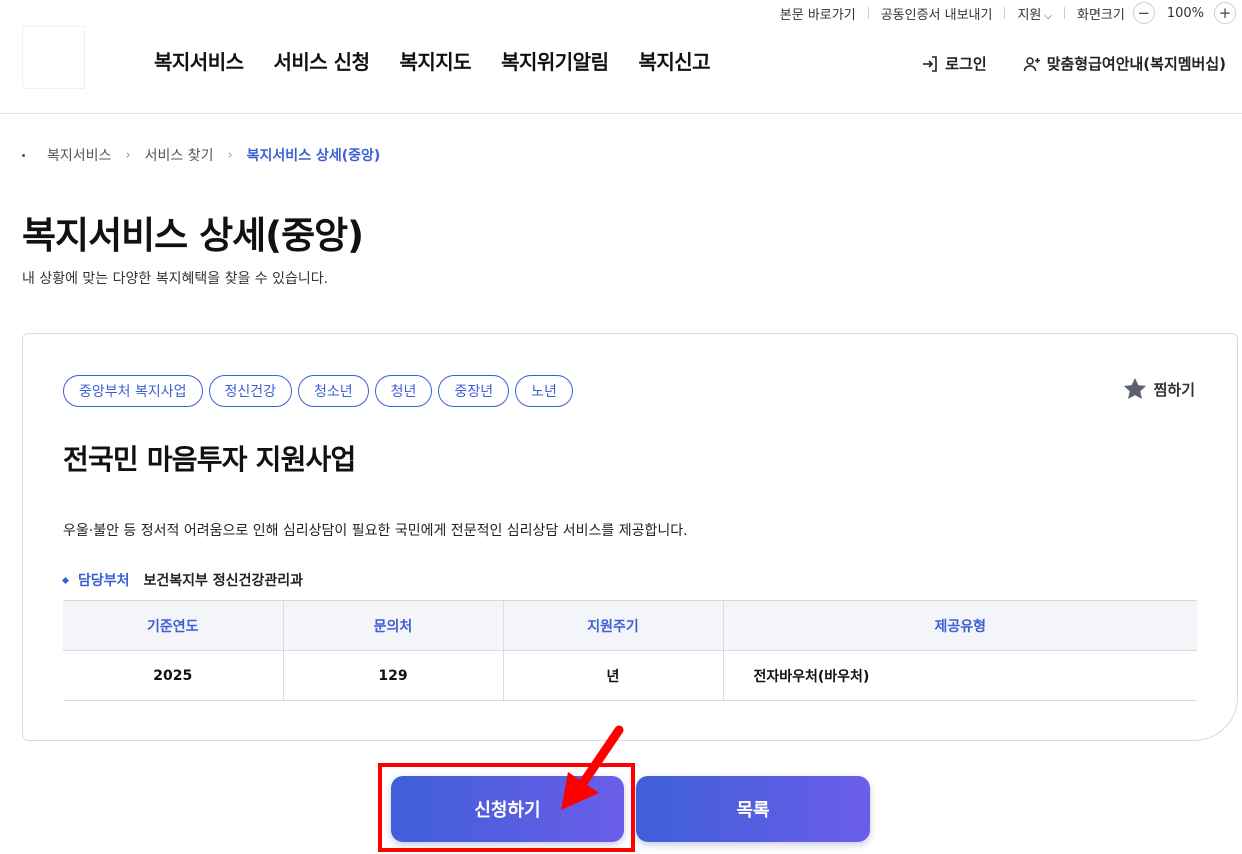  Describe the element at coordinates (937, 13) in the screenshot. I see `cert-export-link: 공동인증서 내보내기` at that location.